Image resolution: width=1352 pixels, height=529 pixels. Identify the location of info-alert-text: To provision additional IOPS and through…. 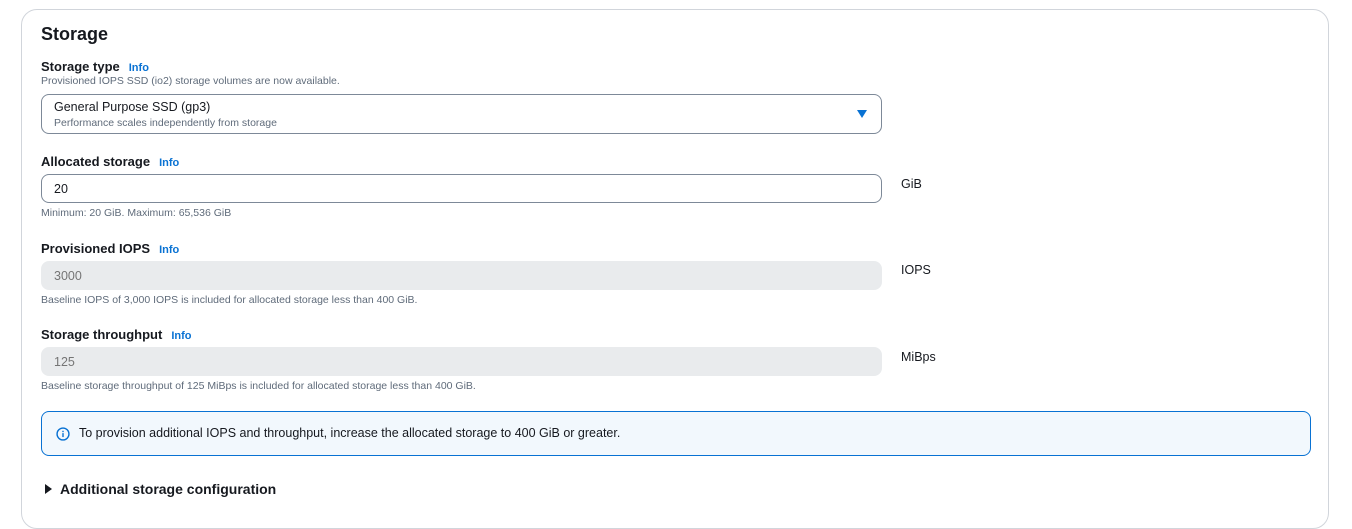
(350, 433).